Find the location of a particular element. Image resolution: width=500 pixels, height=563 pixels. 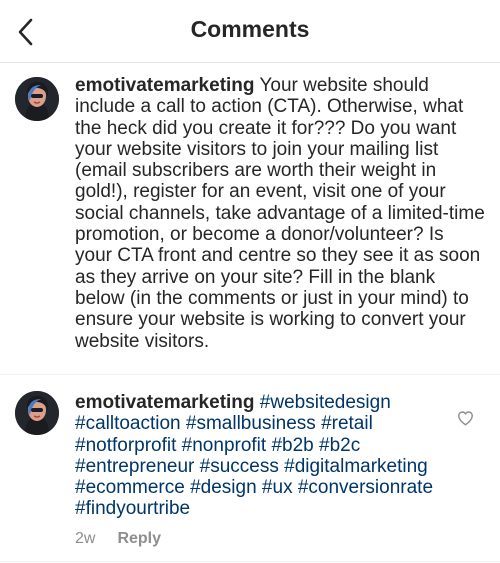

caption-username: emotivatemarketing is located at coordinates (165, 85).